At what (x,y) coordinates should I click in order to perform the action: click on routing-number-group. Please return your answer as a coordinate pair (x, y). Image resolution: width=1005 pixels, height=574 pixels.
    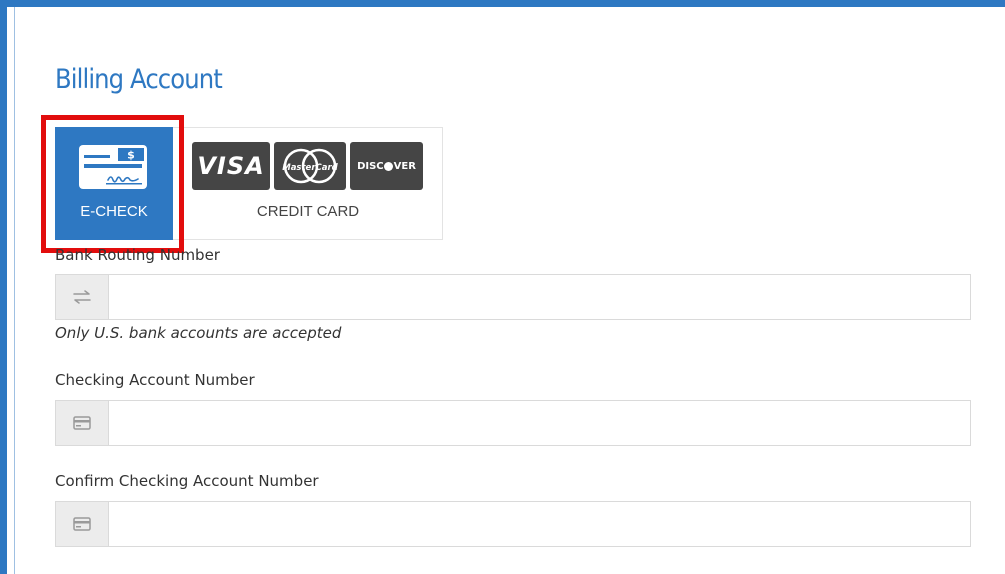
    Looking at the image, I should click on (513, 297).